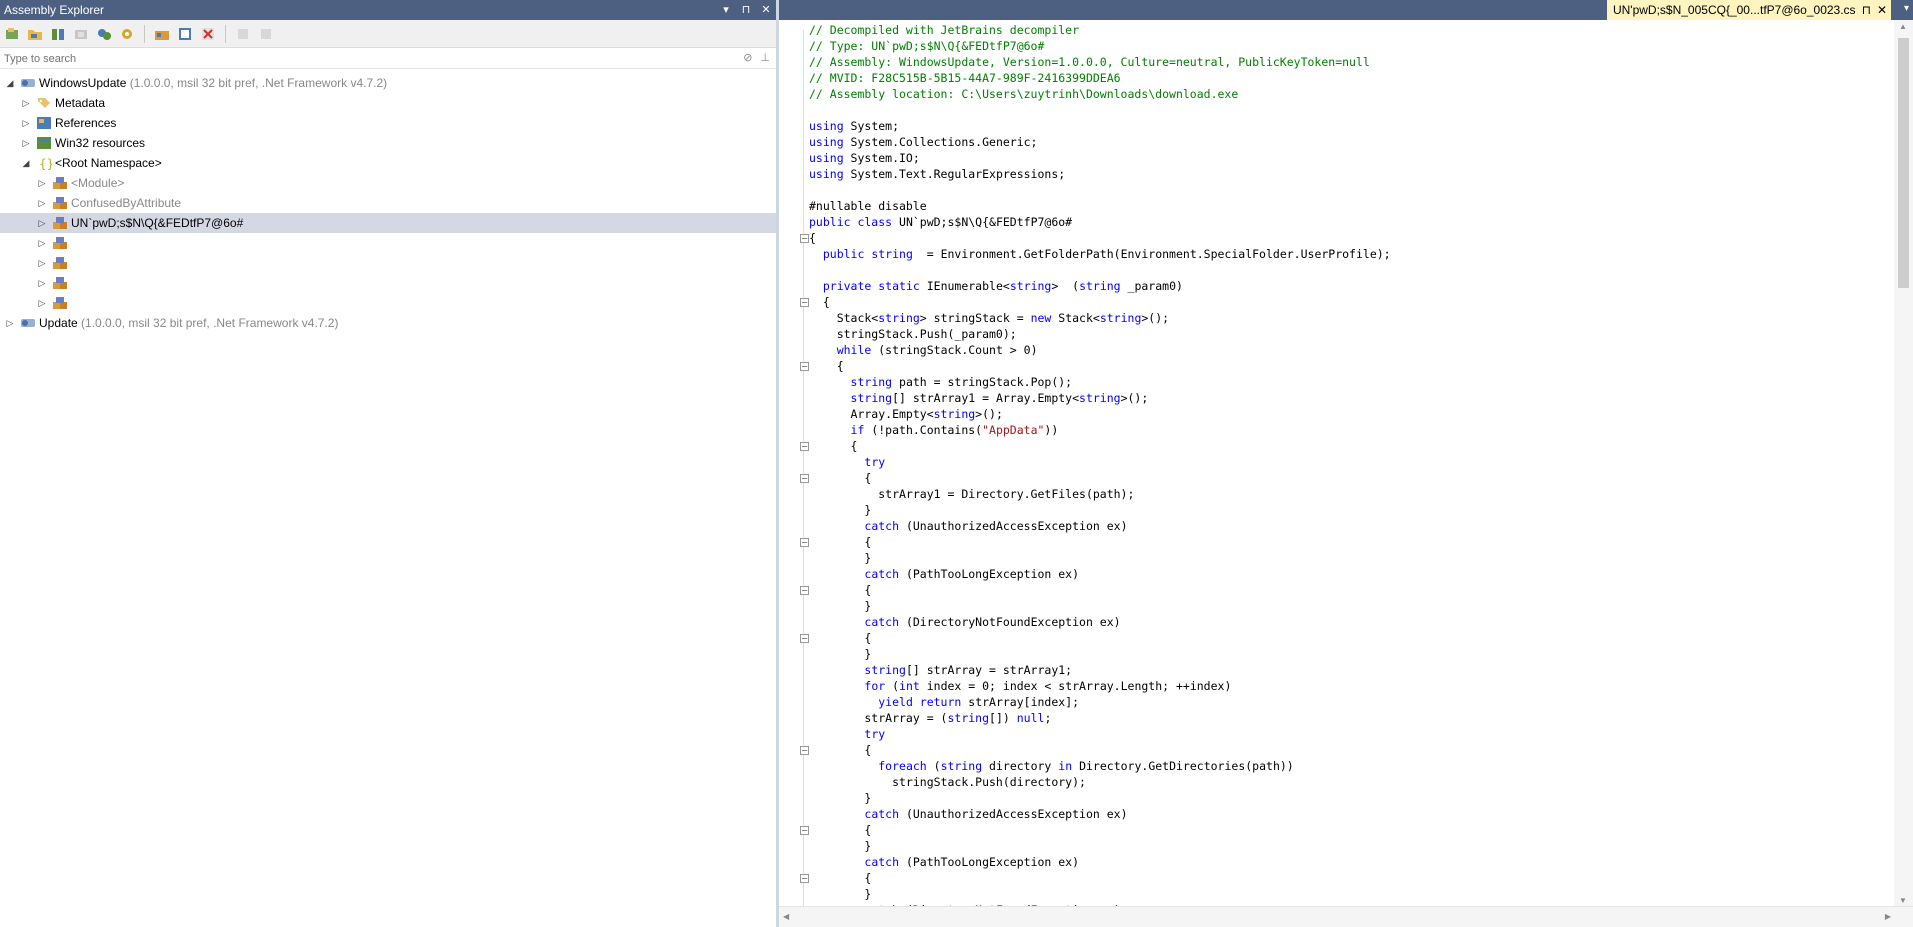 The image size is (1913, 927). What do you see at coordinates (1010, 622) in the screenshot?
I see `code-text: (DirectoryNotFoundException ex)` at bounding box center [1010, 622].